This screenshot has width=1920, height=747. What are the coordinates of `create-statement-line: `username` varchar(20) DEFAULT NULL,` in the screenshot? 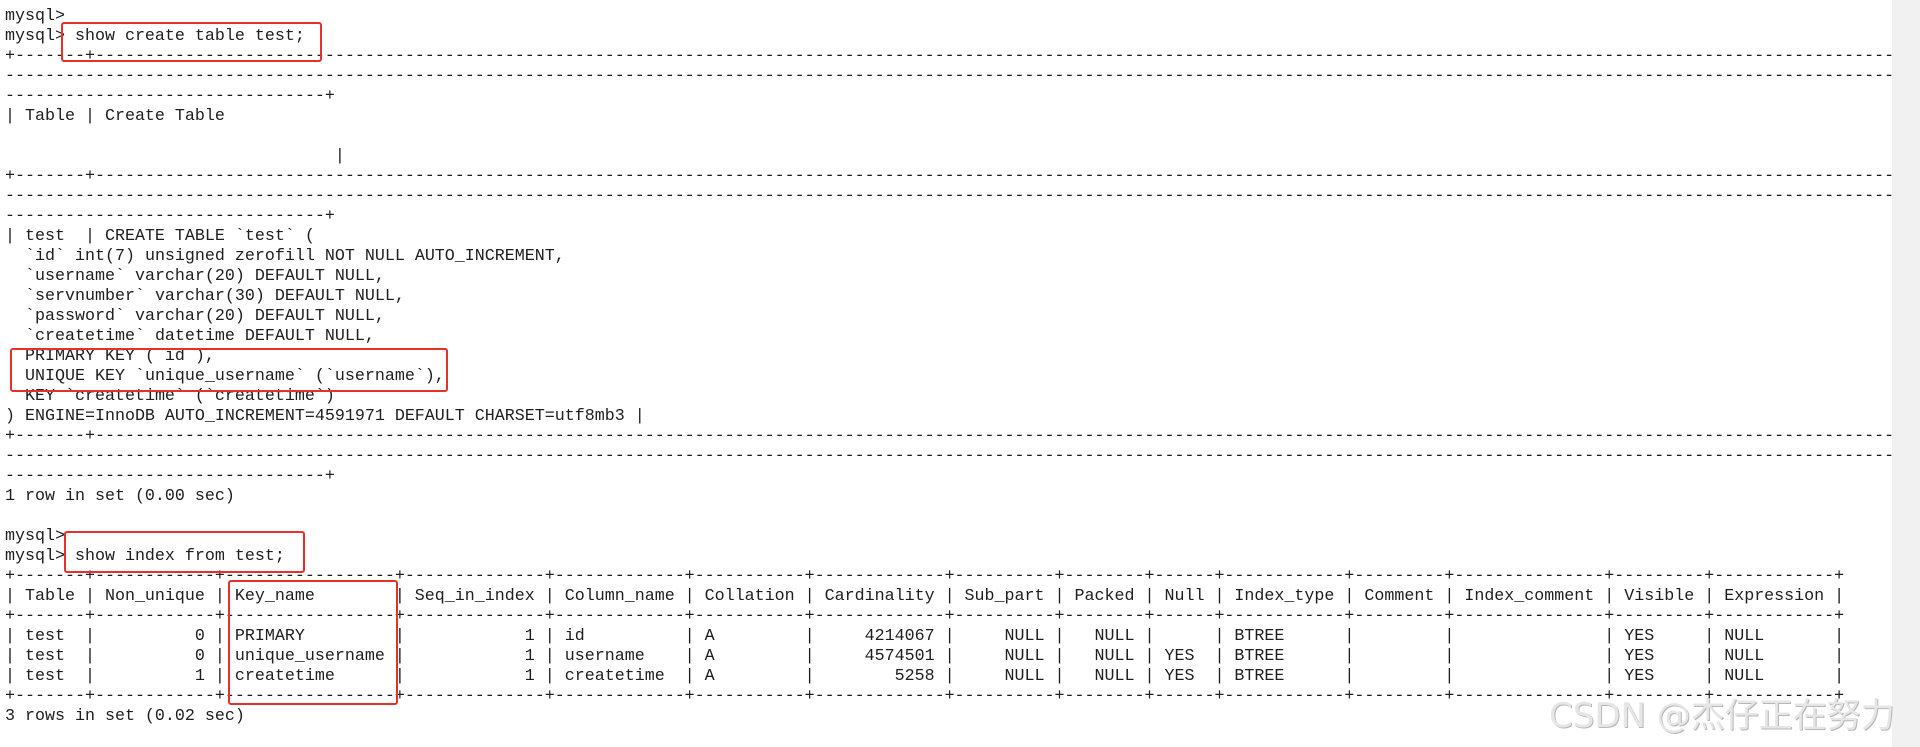 It's located at (195, 276).